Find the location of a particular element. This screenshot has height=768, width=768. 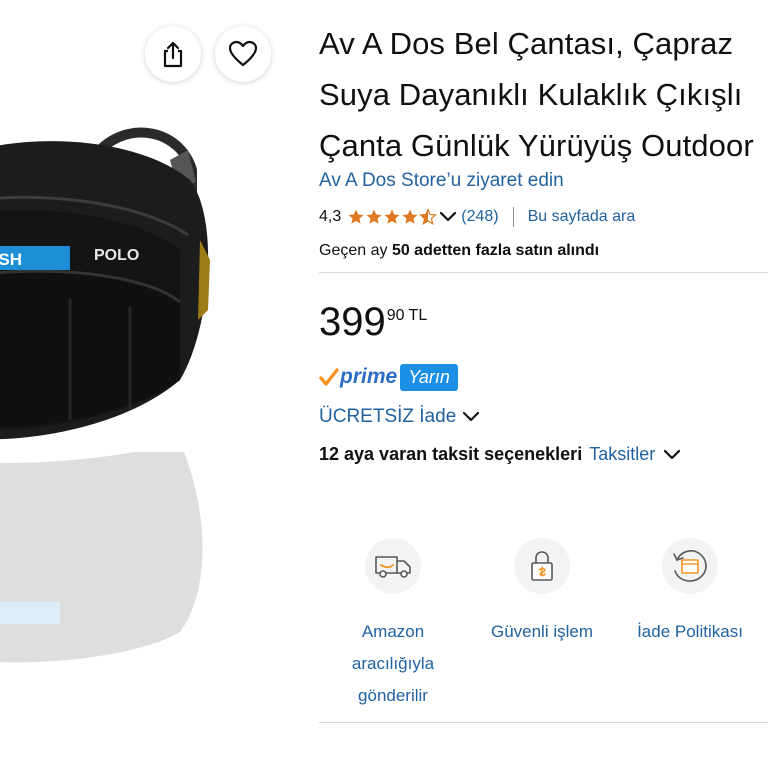

feature-label-line: aracılığıyla is located at coordinates (393, 663).